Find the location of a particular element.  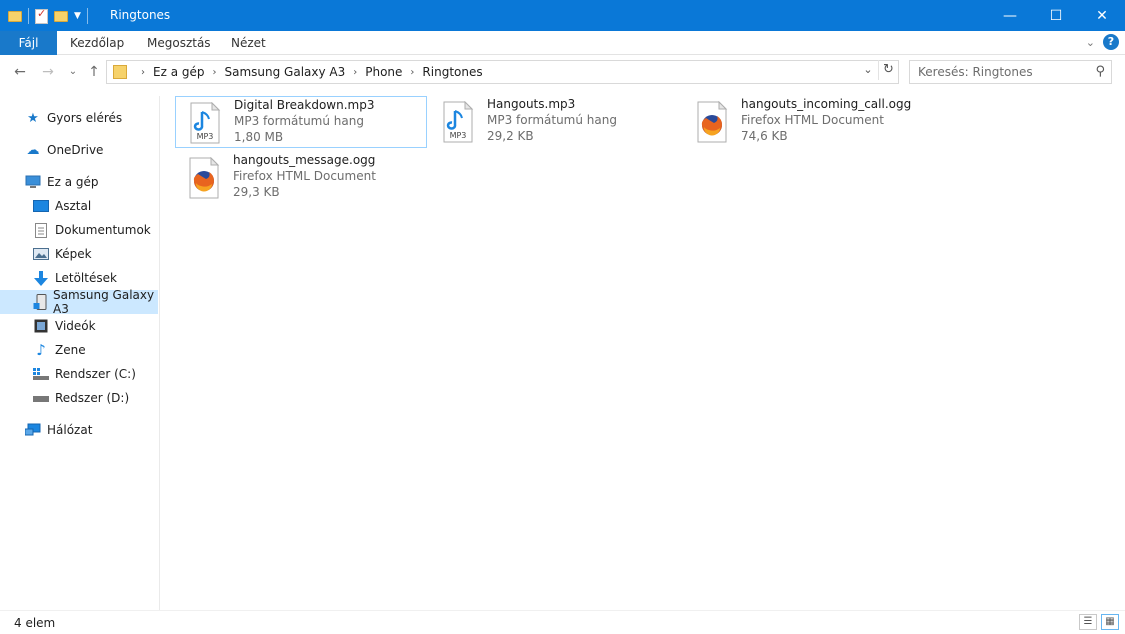

forward-button: → is located at coordinates (48, 72).